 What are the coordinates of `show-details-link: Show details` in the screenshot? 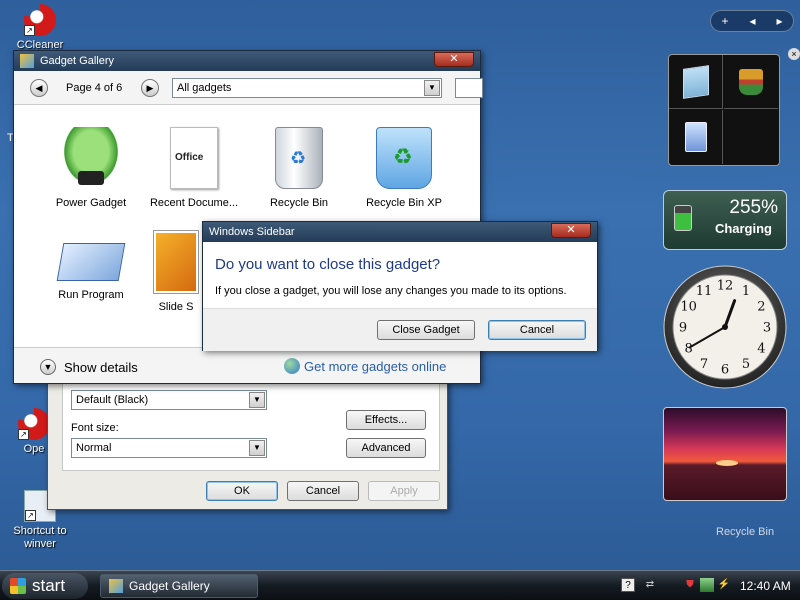 It's located at (101, 367).